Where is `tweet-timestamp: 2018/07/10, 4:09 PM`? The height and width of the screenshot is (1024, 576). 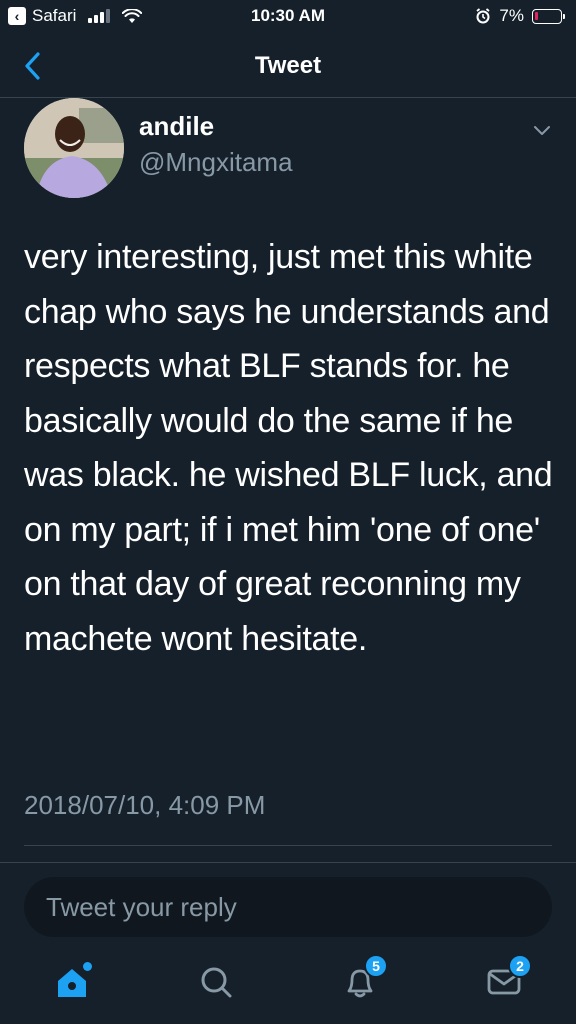
tweet-timestamp: 2018/07/10, 4:09 PM is located at coordinates (145, 805).